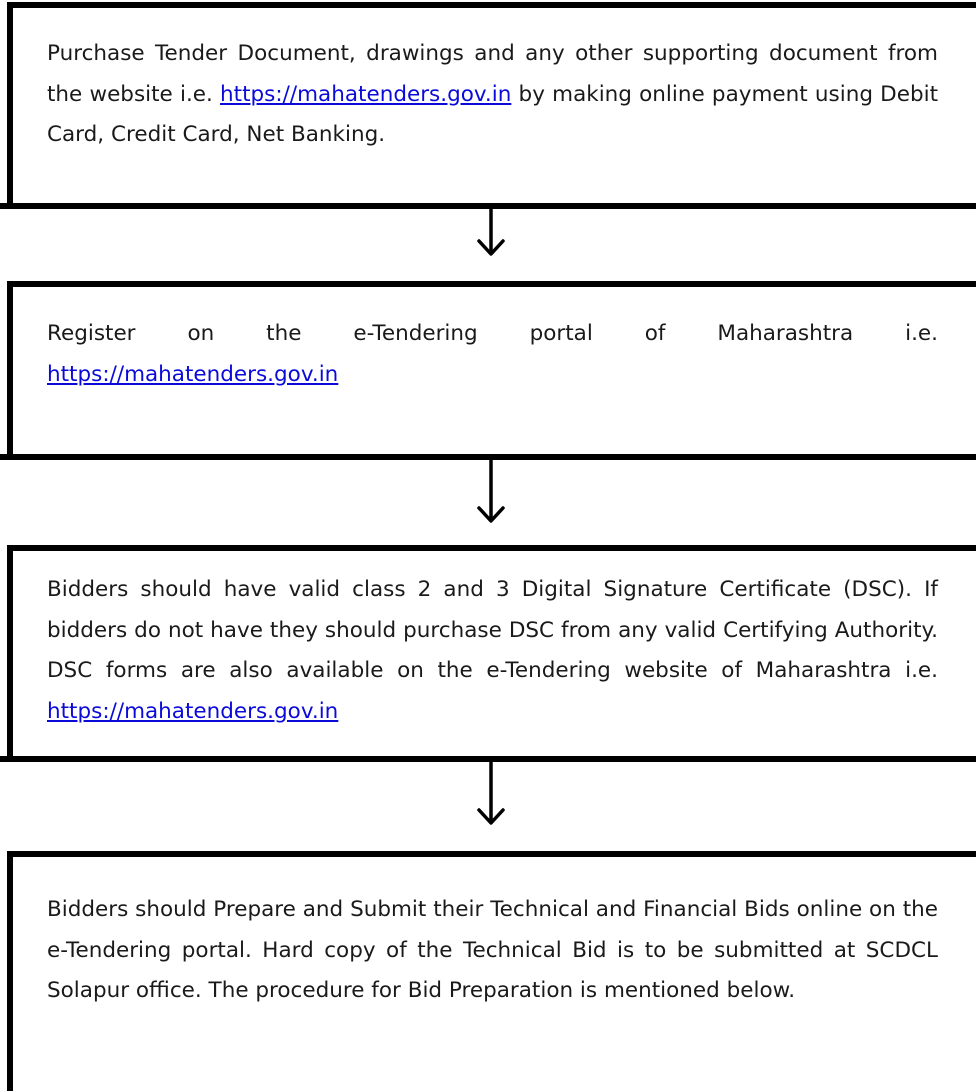 The width and height of the screenshot is (980, 1091). What do you see at coordinates (365, 94) in the screenshot?
I see `mahatenders-link-1: https://mahatenders.gov.in` at bounding box center [365, 94].